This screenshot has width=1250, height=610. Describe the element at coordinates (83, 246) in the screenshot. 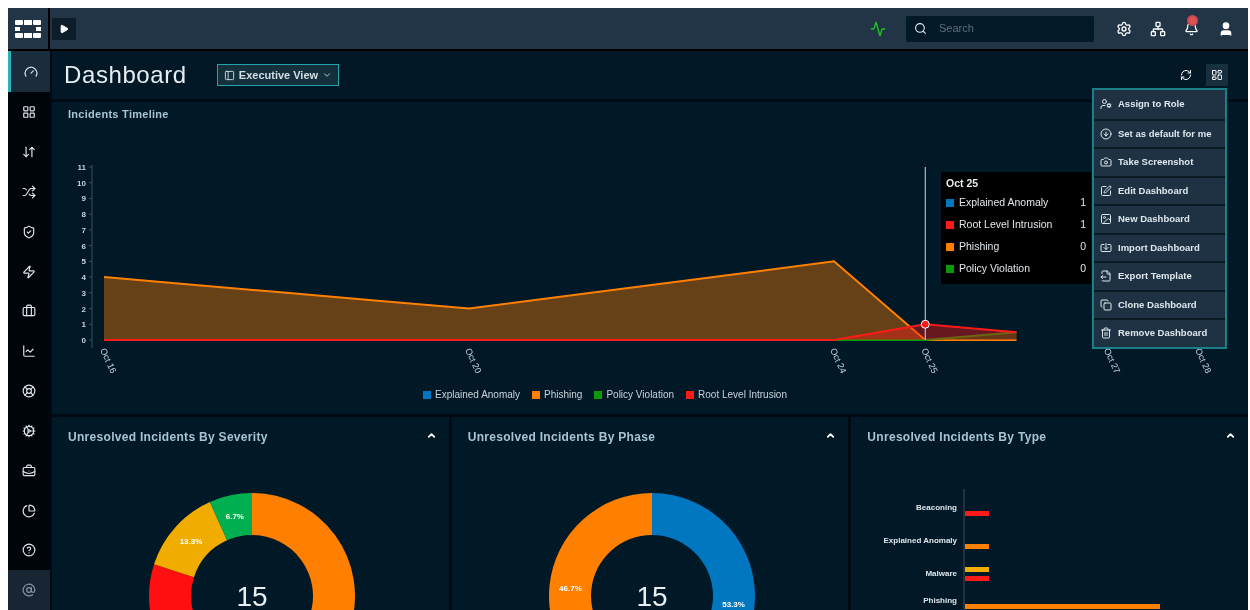

I see `y-tick-label: 6` at that location.